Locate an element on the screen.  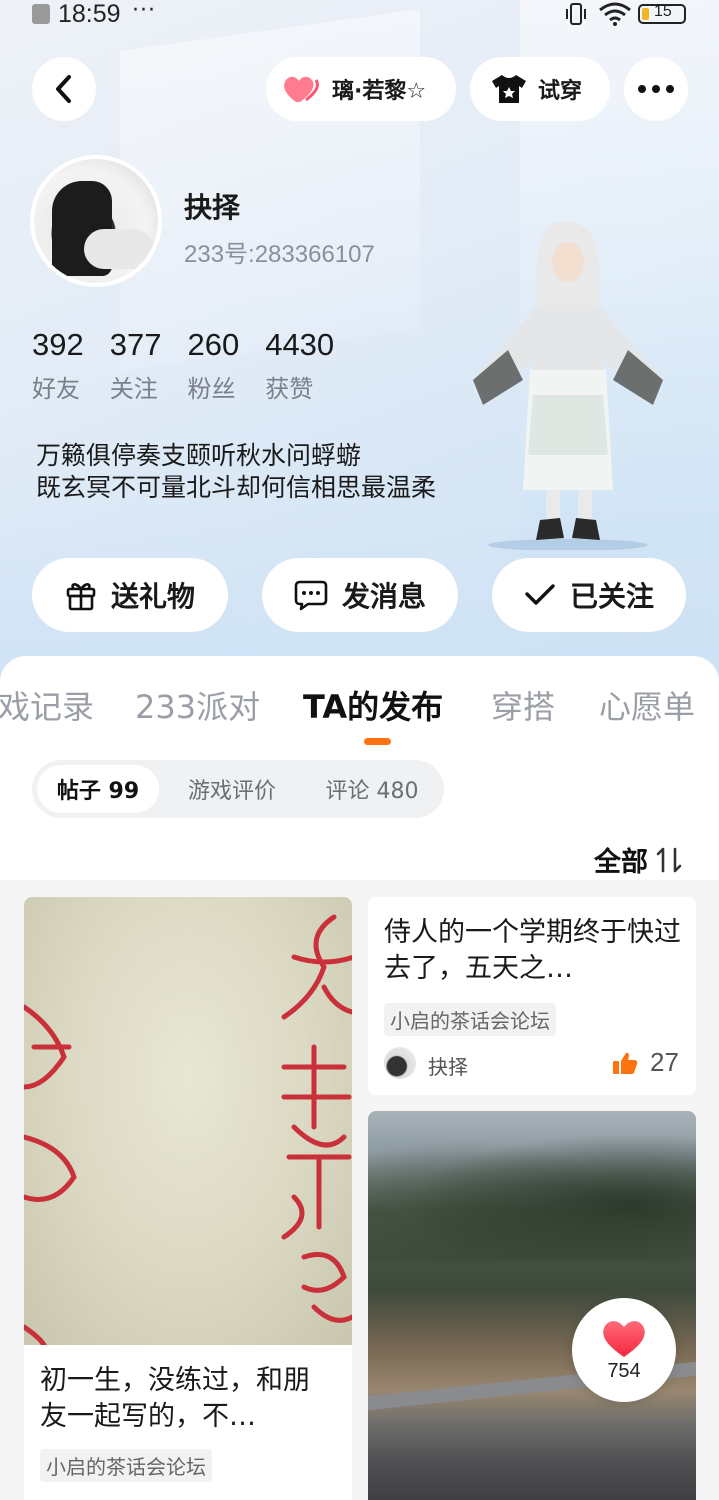
post-image is located at coordinates (188, 1122).